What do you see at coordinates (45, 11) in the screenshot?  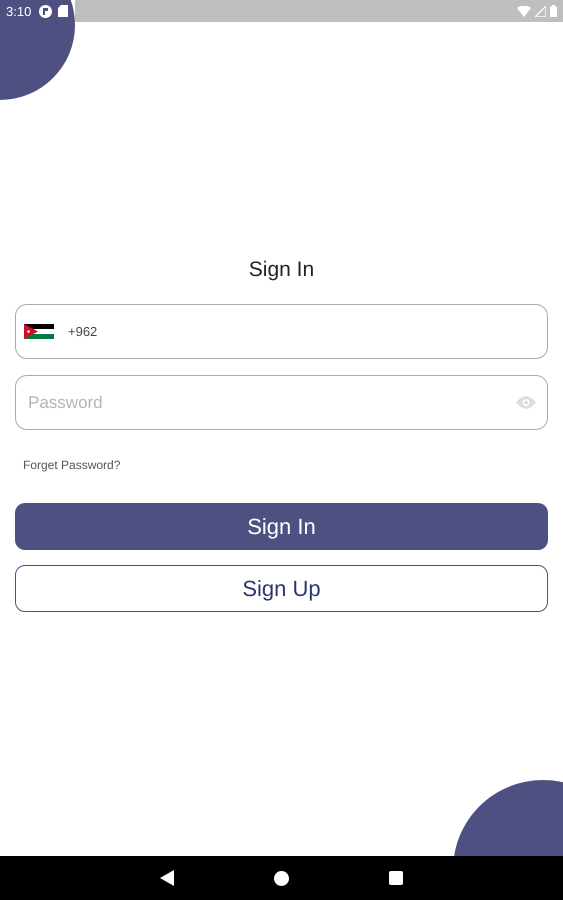 I see `notification-icon` at bounding box center [45, 11].